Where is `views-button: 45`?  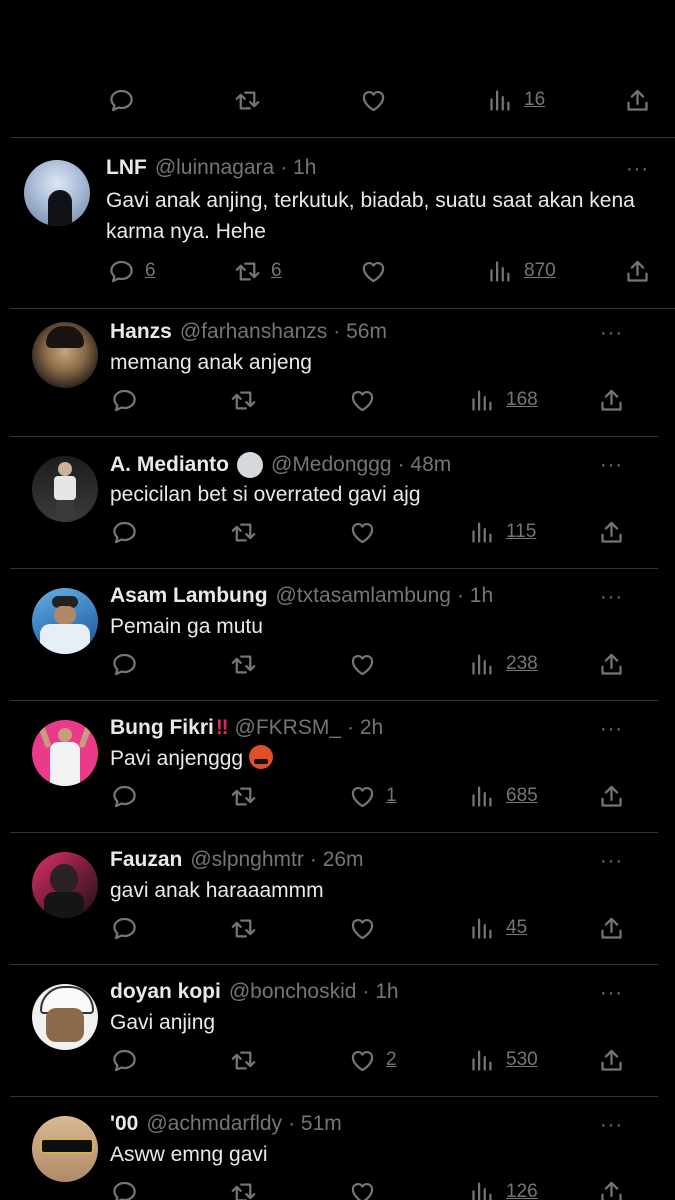 views-button: 45 is located at coordinates (498, 928).